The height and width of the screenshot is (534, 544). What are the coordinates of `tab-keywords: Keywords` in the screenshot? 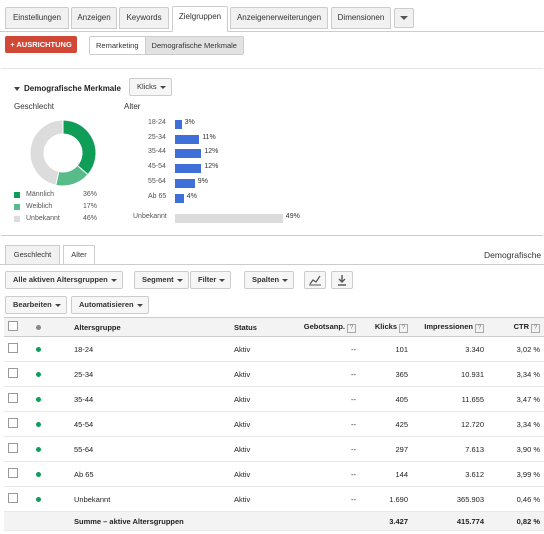 It's located at (144, 18).